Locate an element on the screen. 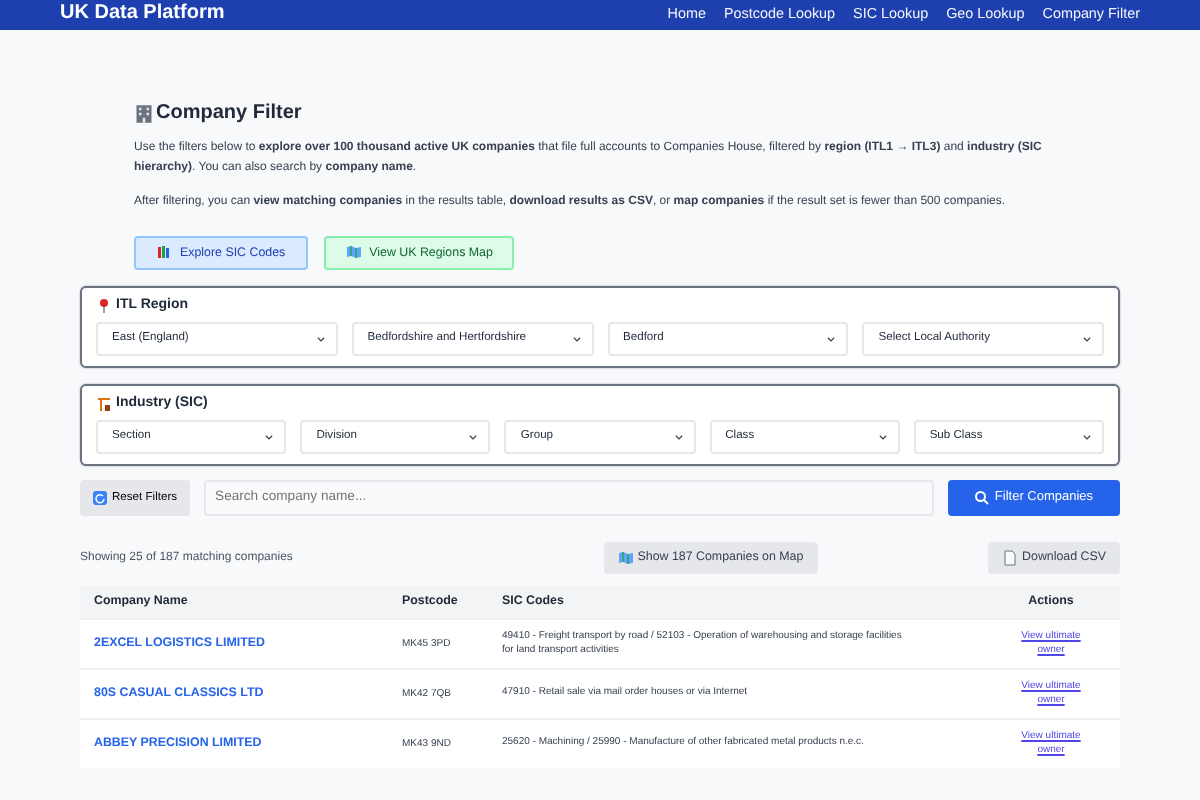 This screenshot has height=800, width=1200. brand-title: UK Data Platform is located at coordinates (142, 13).